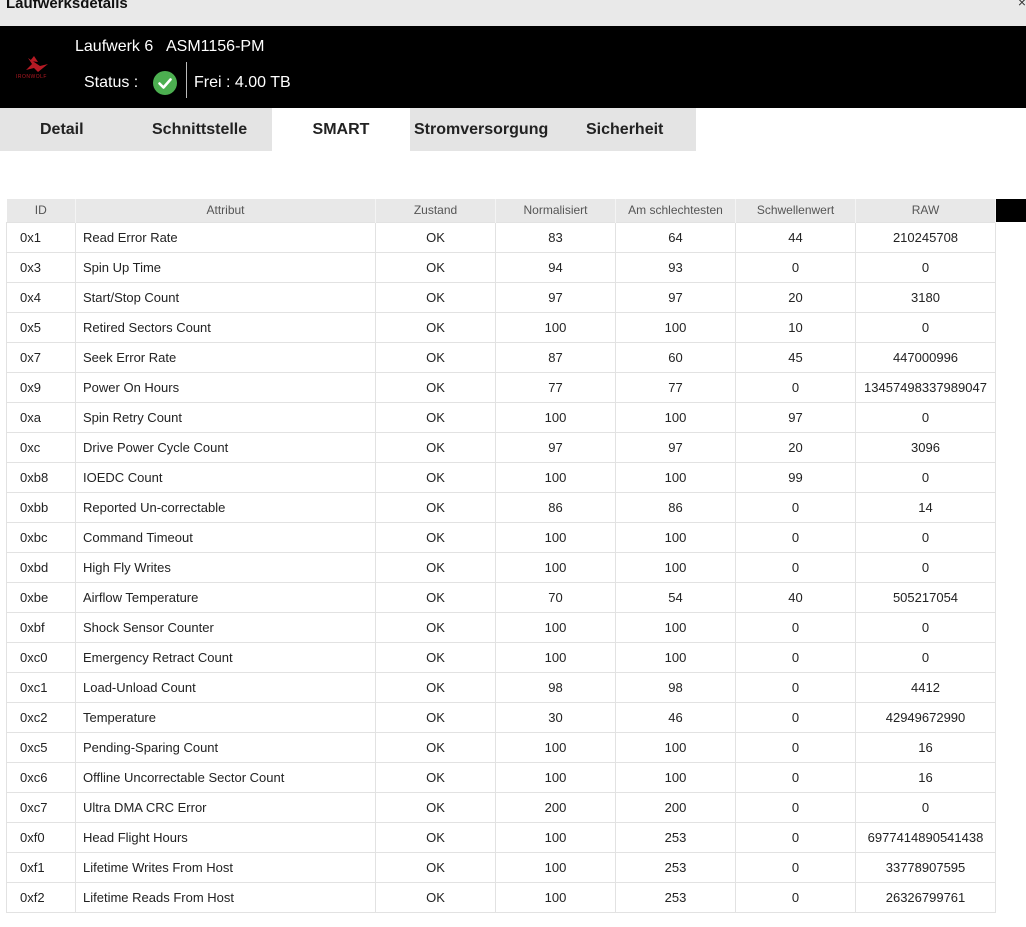 This screenshot has width=1026, height=927. What do you see at coordinates (501, 267) in the screenshot?
I see `table-row: 0x3 Spin Up Time OK 94 93 0 0` at bounding box center [501, 267].